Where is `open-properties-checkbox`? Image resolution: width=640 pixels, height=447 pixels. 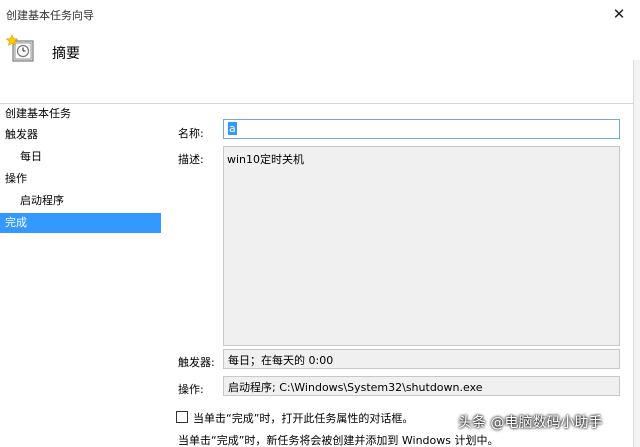
open-properties-checkbox is located at coordinates (182, 417).